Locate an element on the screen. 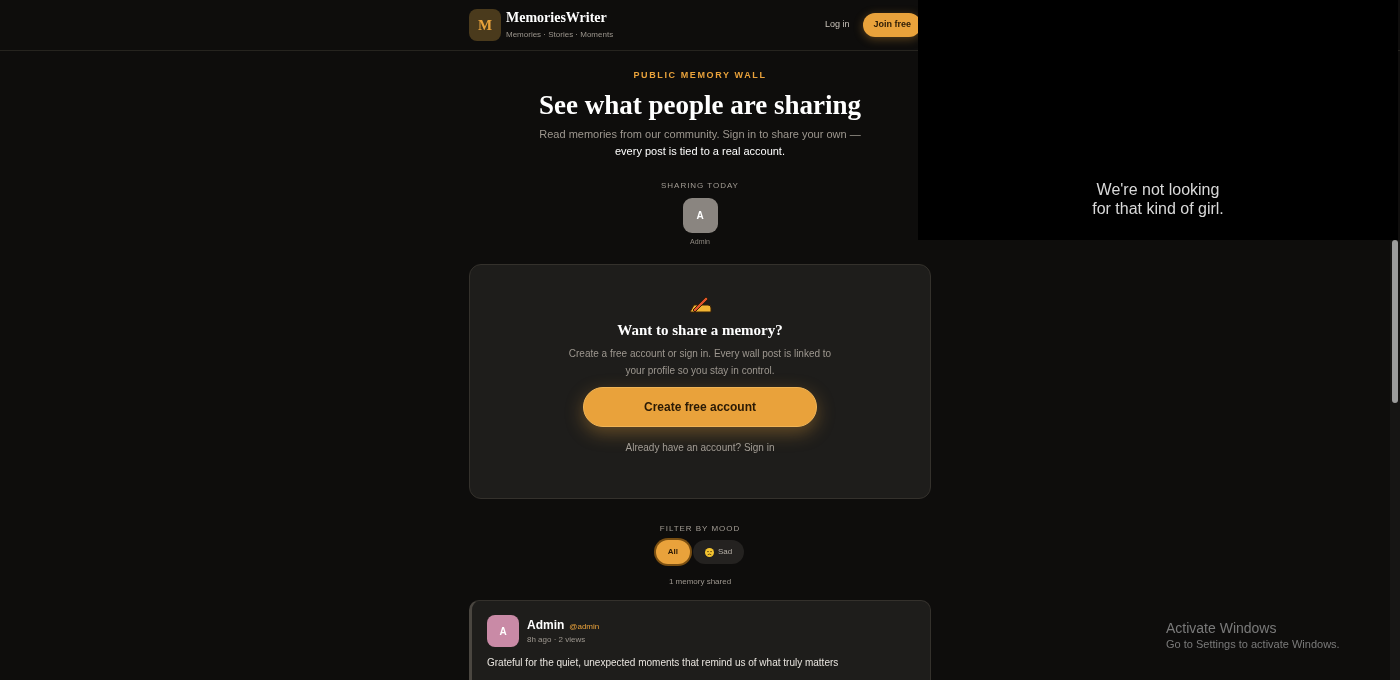  post-text: Grateful for the quiet, unexpected moments that remind us of what truly matters is located at coordinates (663, 662).